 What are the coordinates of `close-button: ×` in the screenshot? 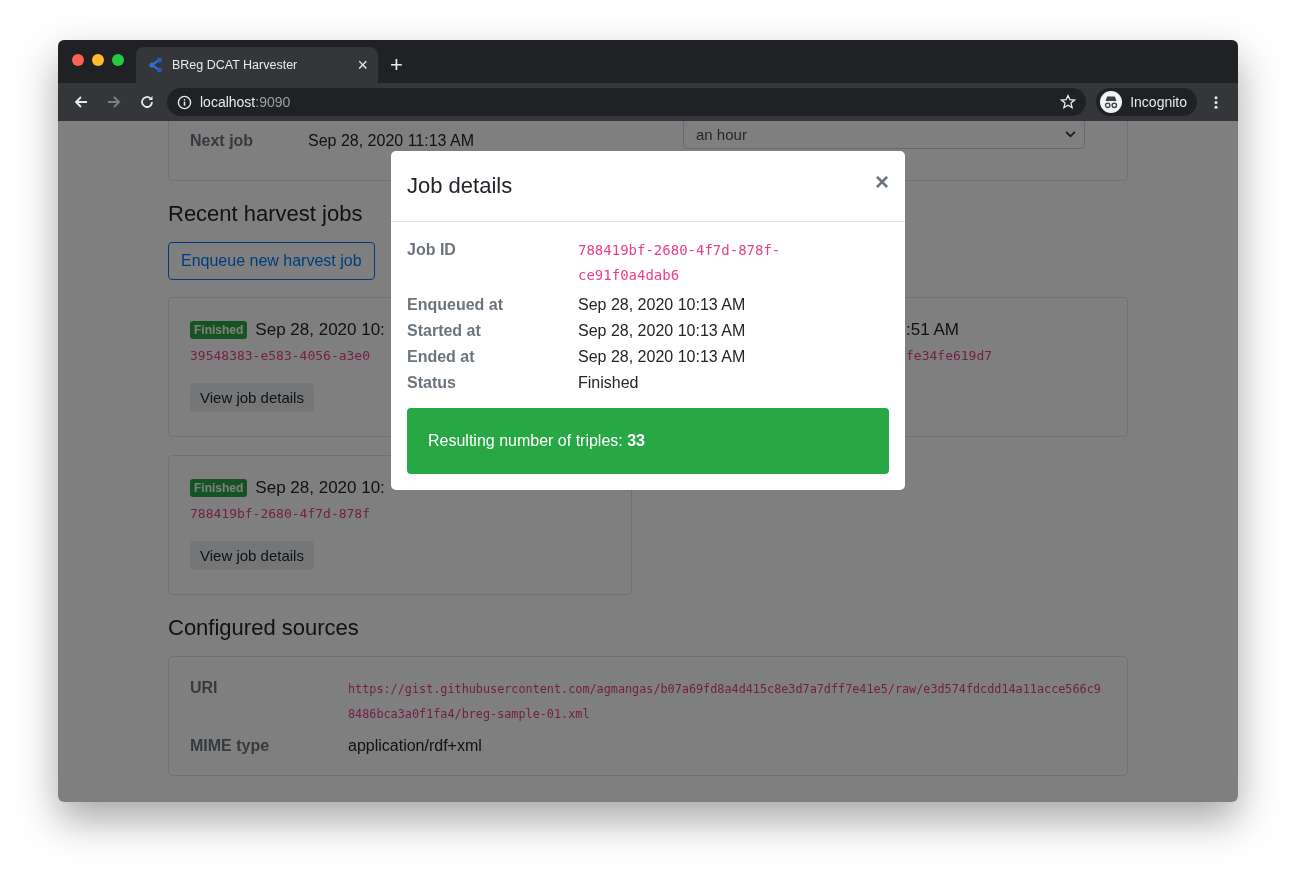 It's located at (882, 182).